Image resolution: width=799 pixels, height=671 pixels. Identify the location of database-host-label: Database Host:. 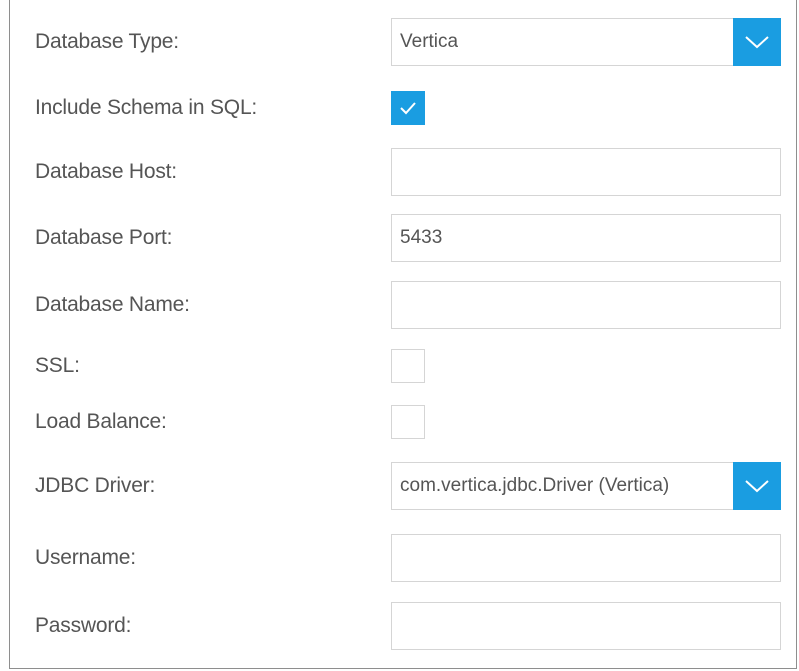
(106, 171).